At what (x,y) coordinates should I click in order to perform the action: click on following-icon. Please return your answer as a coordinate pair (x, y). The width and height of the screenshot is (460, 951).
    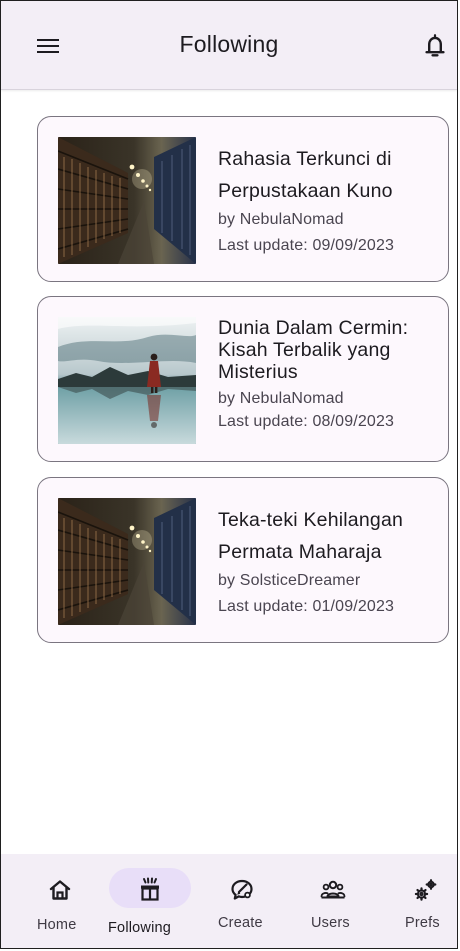
    Looking at the image, I should click on (150, 890).